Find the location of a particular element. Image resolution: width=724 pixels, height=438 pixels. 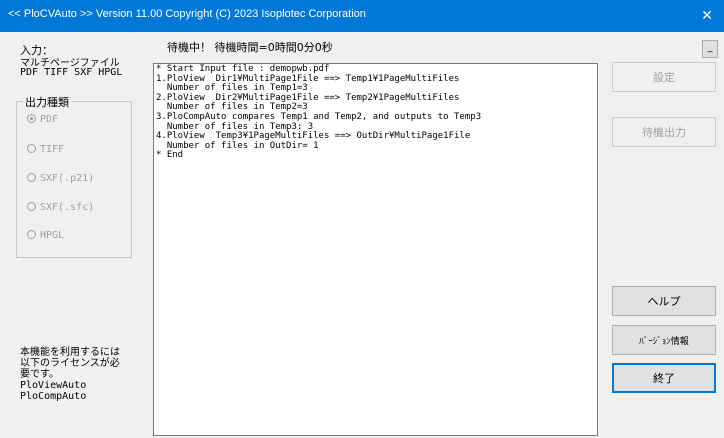

radio-pdf: PDF is located at coordinates (42, 119).